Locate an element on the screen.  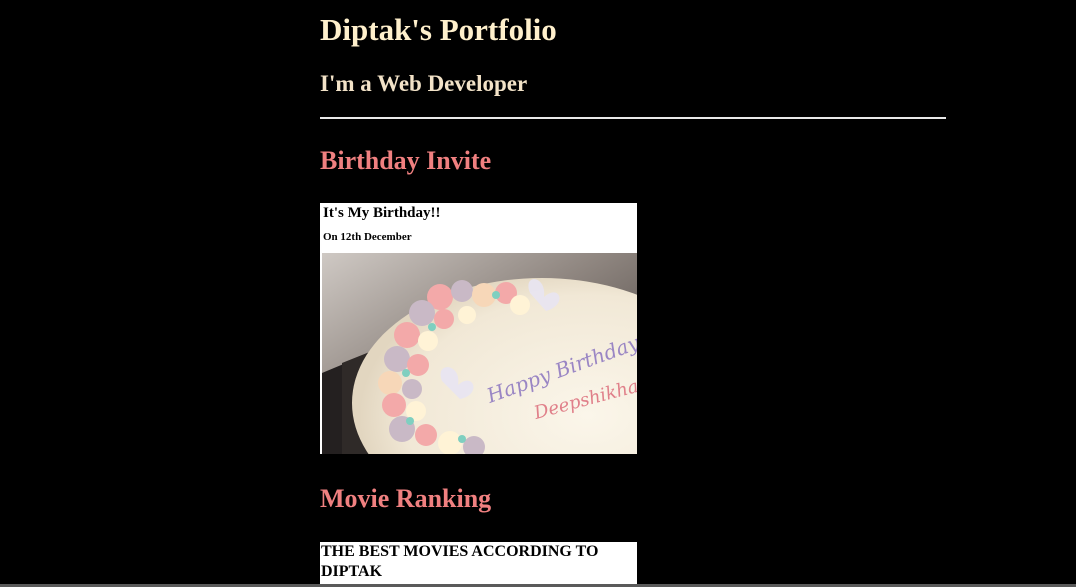
movie-ranking-heading: Movie Ranking is located at coordinates (406, 498).